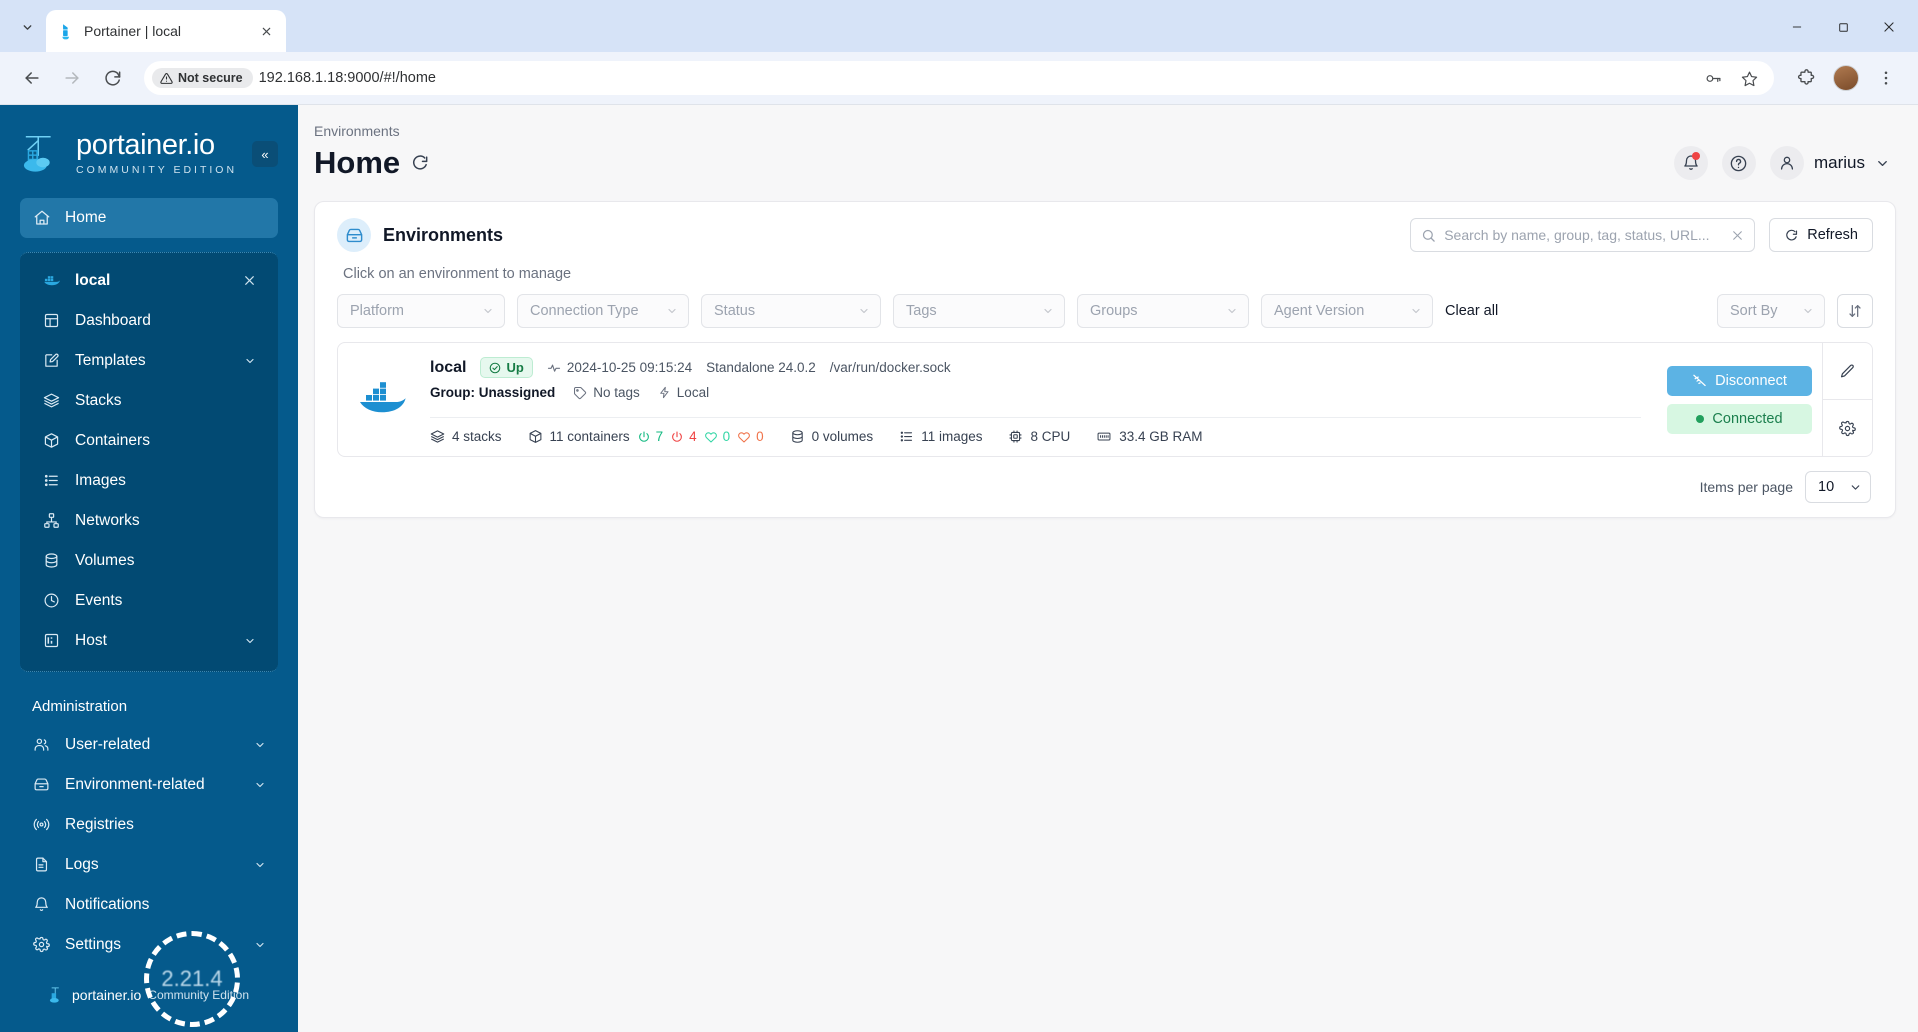 The image size is (1918, 1032). Describe the element at coordinates (51, 480) in the screenshot. I see `images-list-icon` at that location.